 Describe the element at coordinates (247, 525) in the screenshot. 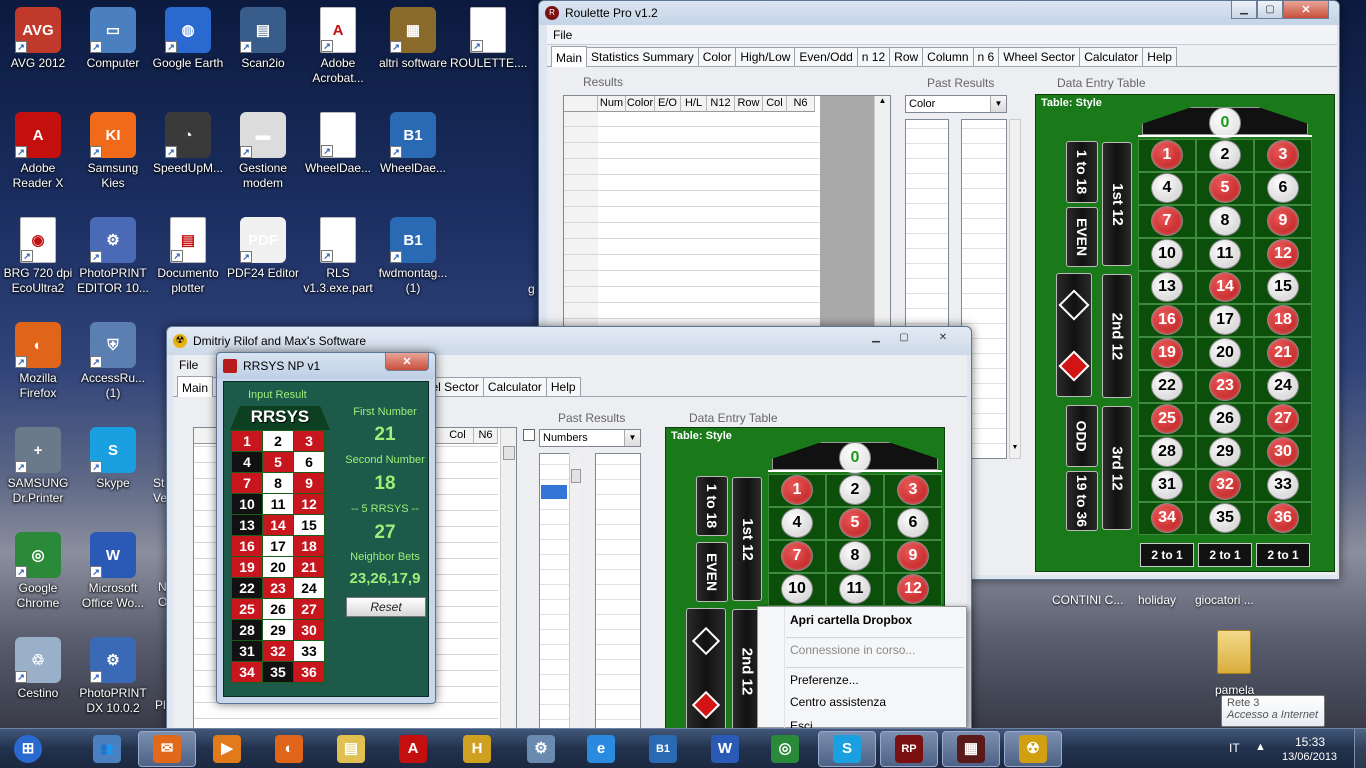

I see `rrsys-number-13: 13` at that location.